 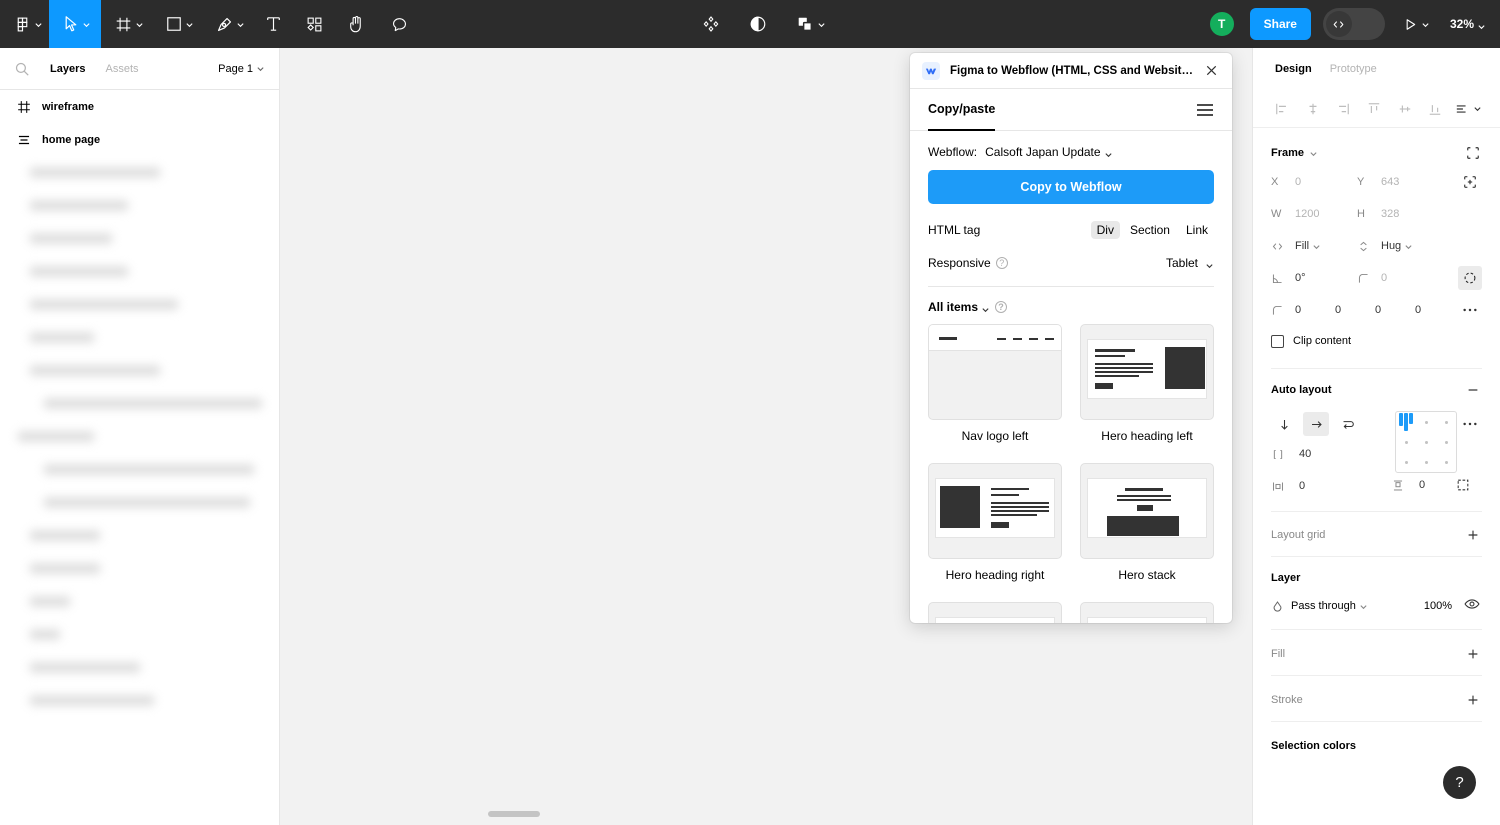 I want to click on vertical-padding-field: 0, so click(x=1408, y=485).